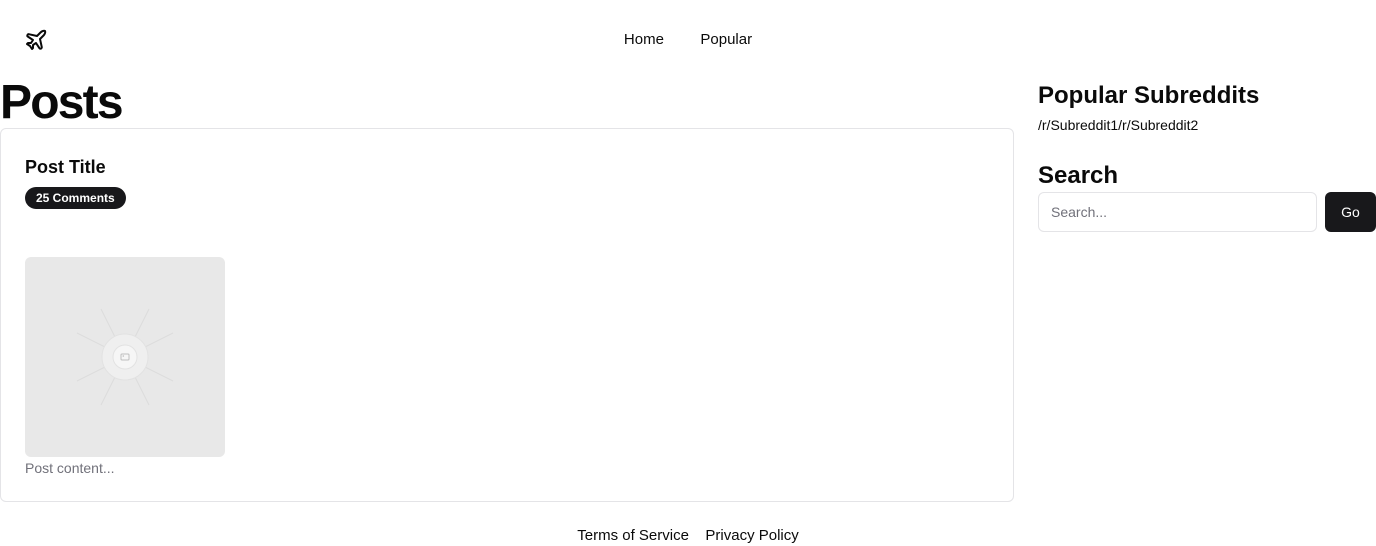 The image size is (1376, 546). Describe the element at coordinates (1078, 125) in the screenshot. I see `subreddit-link: /r/Subreddit1` at that location.